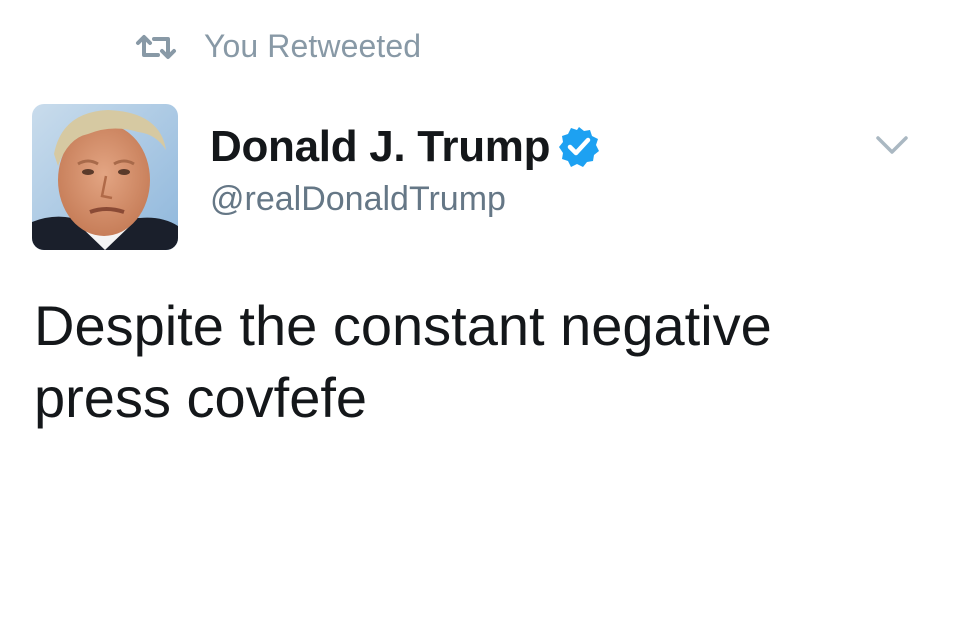 This screenshot has height=620, width=970. What do you see at coordinates (156, 47) in the screenshot?
I see `retweet-icon` at bounding box center [156, 47].